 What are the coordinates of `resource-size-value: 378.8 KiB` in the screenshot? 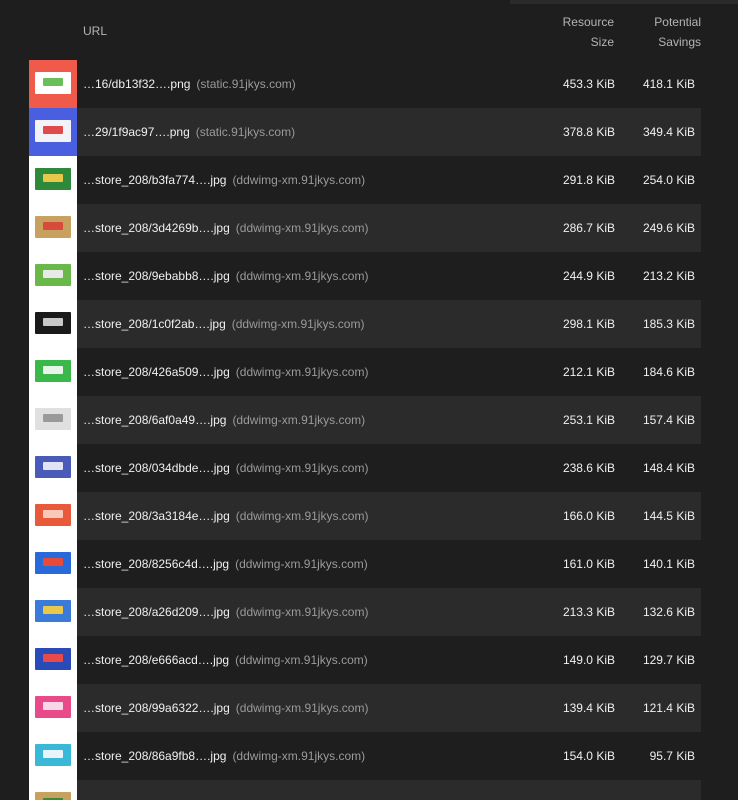 It's located at (588, 132).